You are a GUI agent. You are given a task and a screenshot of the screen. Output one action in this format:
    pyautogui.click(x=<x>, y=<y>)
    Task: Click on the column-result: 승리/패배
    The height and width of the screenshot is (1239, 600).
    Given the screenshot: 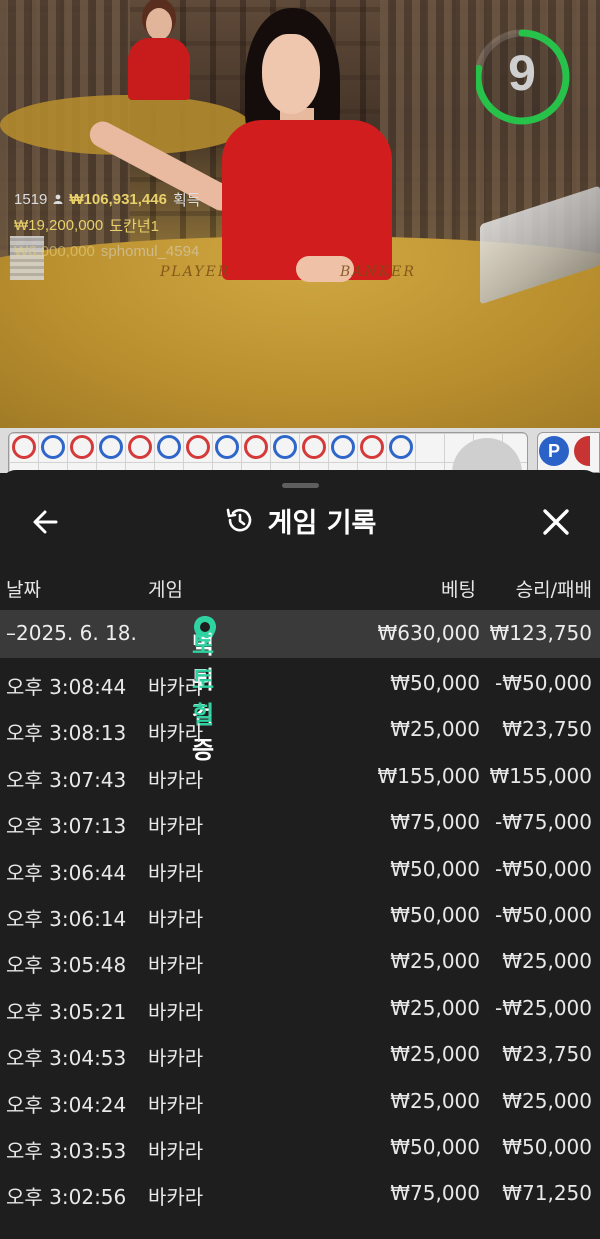 What is the action you would take?
    pyautogui.click(x=553, y=590)
    